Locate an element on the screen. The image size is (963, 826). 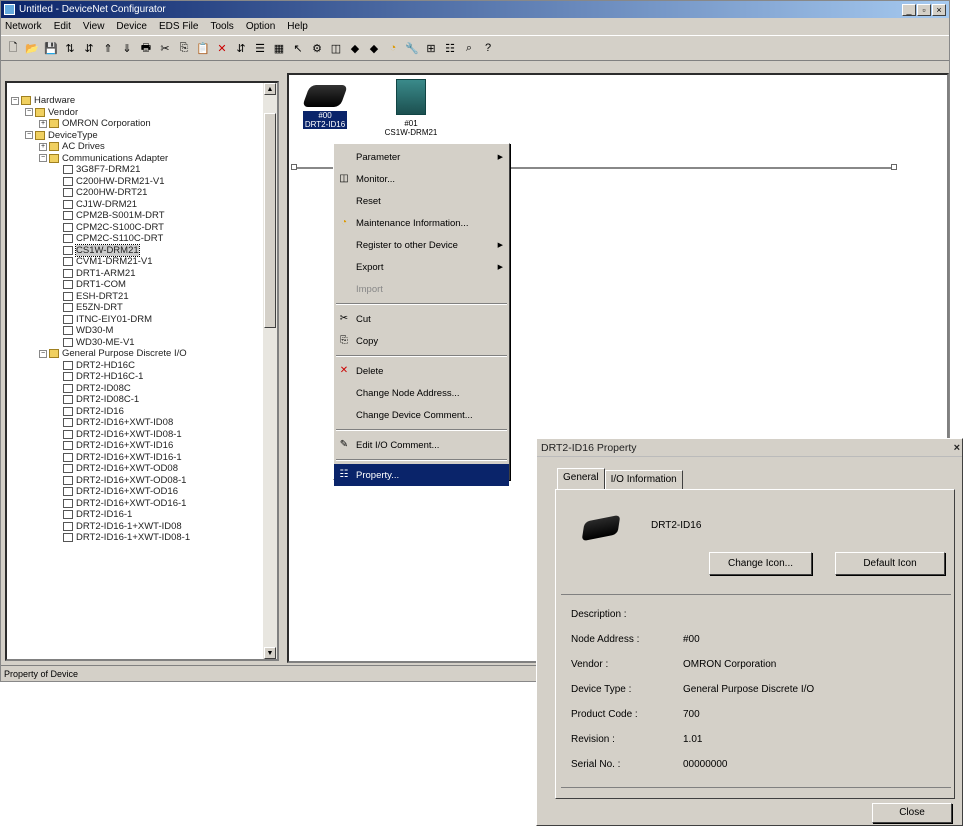
register-icon: ⊞ is located at coordinates (431, 48).